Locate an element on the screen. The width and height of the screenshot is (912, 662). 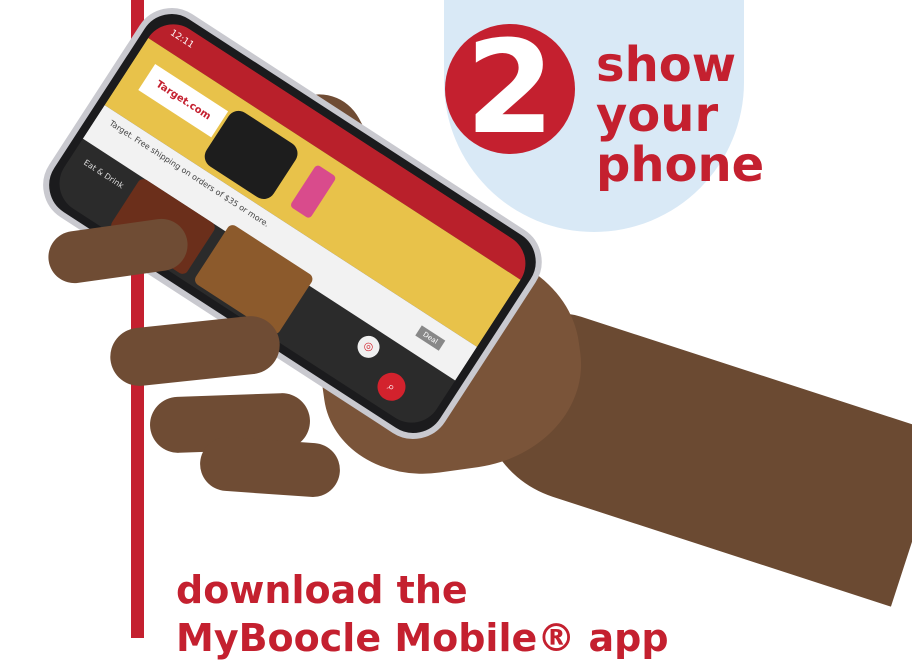
step-number-badge: 2 is located at coordinates (510, 89).